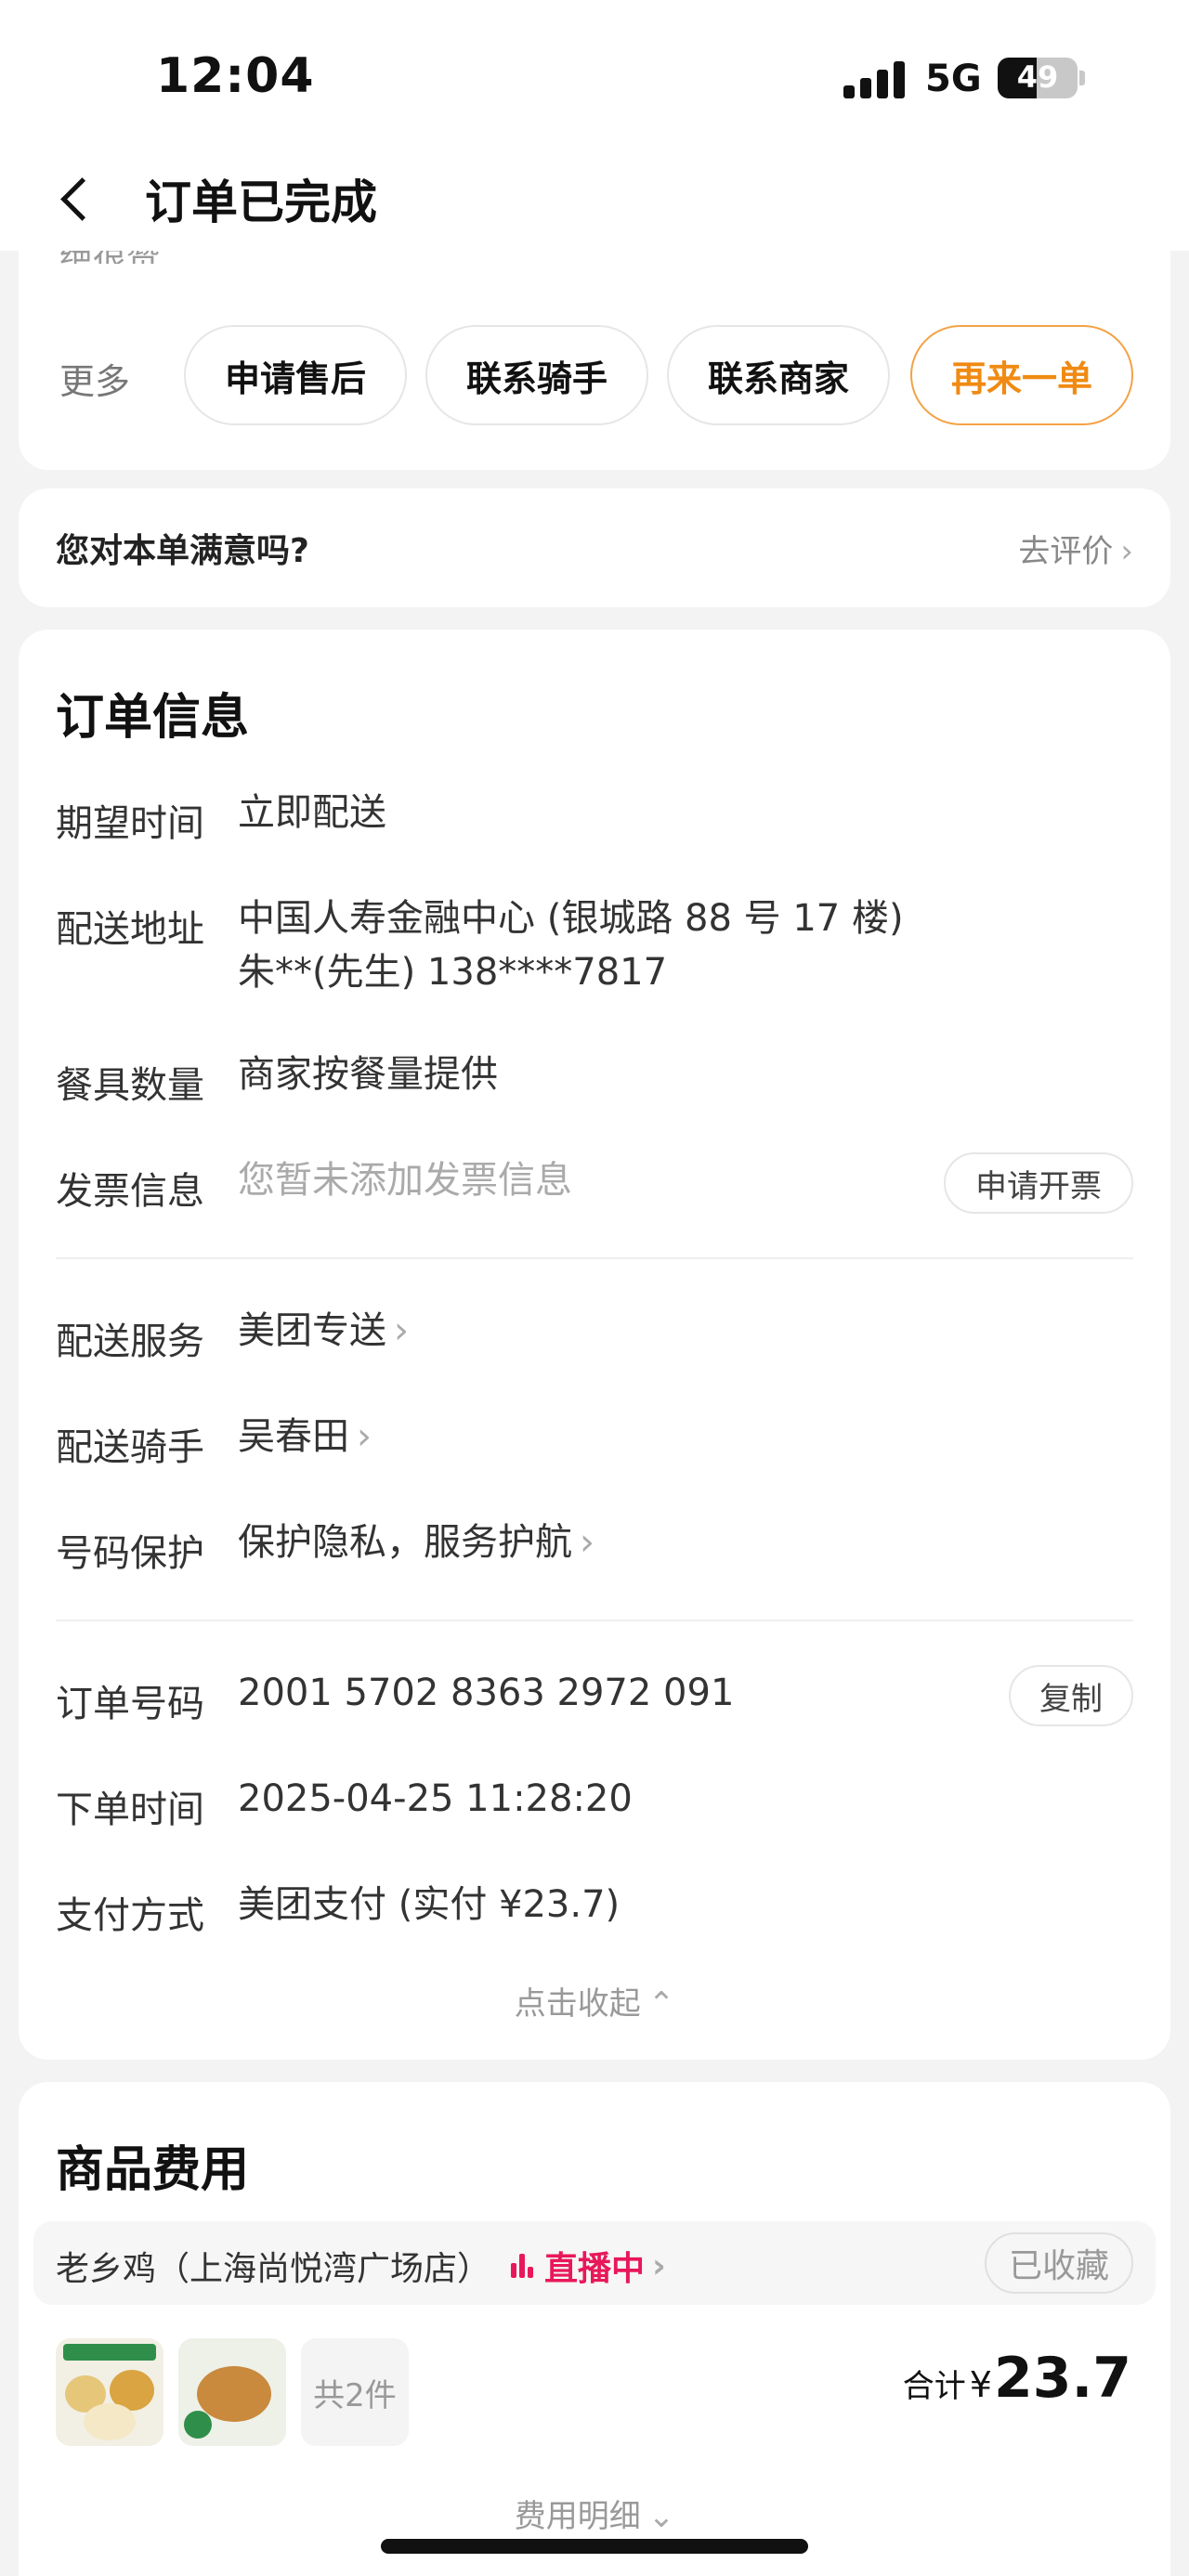  Describe the element at coordinates (130, 1085) in the screenshot. I see `tableware-label: 餐具数量` at that location.